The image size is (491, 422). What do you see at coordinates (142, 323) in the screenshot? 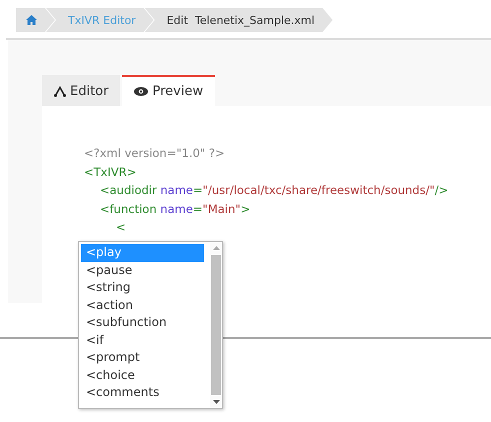
I see `autocomplete-item: <subfunction` at bounding box center [142, 323].